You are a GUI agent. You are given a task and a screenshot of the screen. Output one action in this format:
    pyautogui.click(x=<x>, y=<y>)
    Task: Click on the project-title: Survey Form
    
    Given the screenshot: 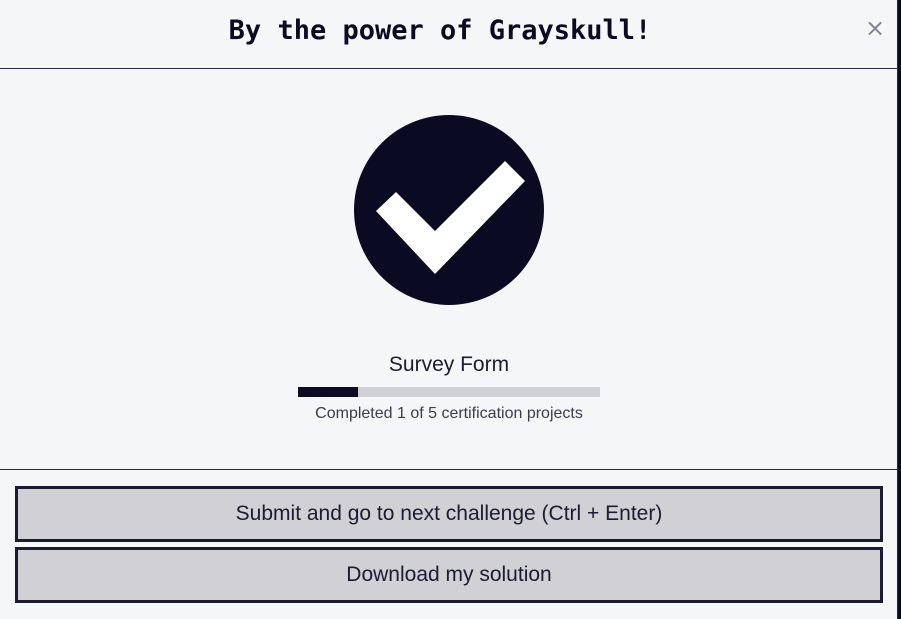 What is the action you would take?
    pyautogui.click(x=449, y=364)
    